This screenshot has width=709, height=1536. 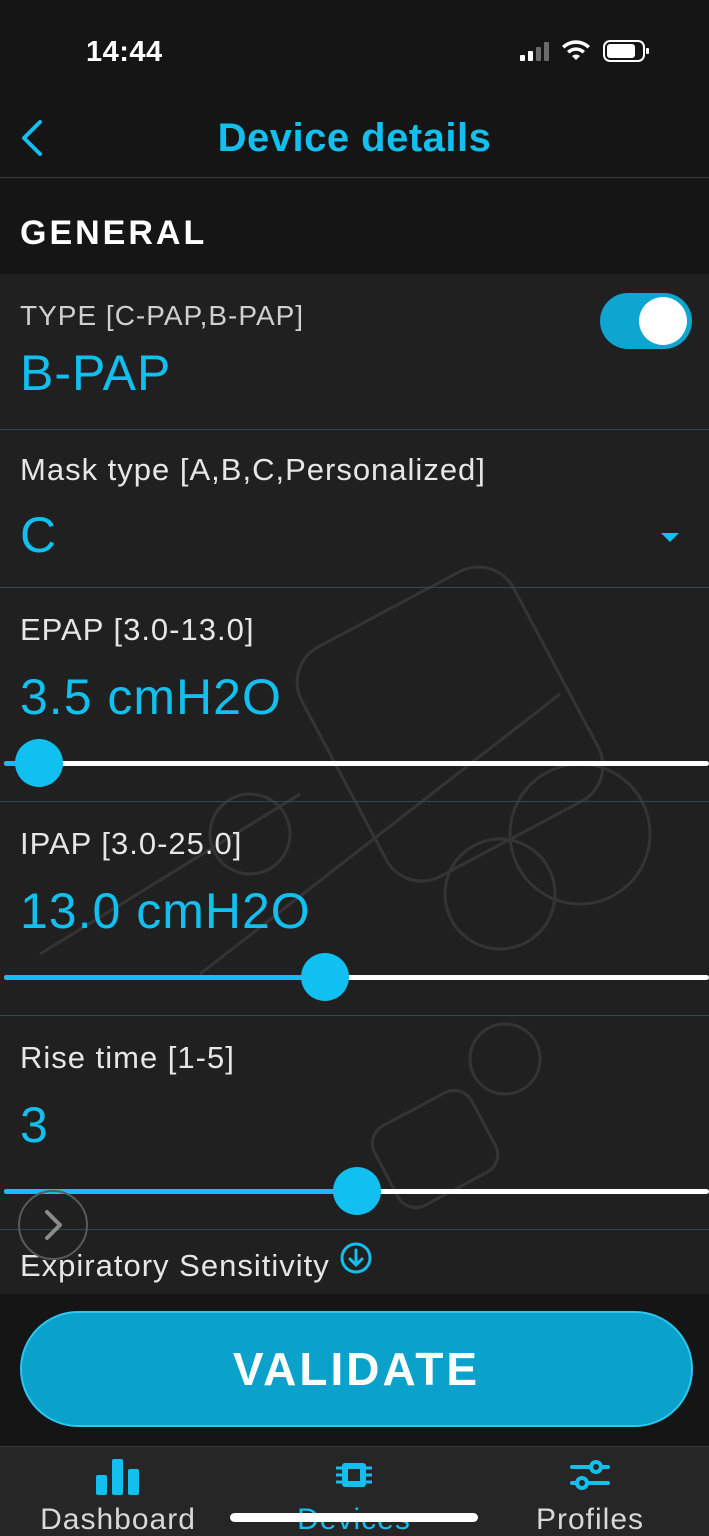 I want to click on tab-devices: Devices, so click(x=354, y=1491).